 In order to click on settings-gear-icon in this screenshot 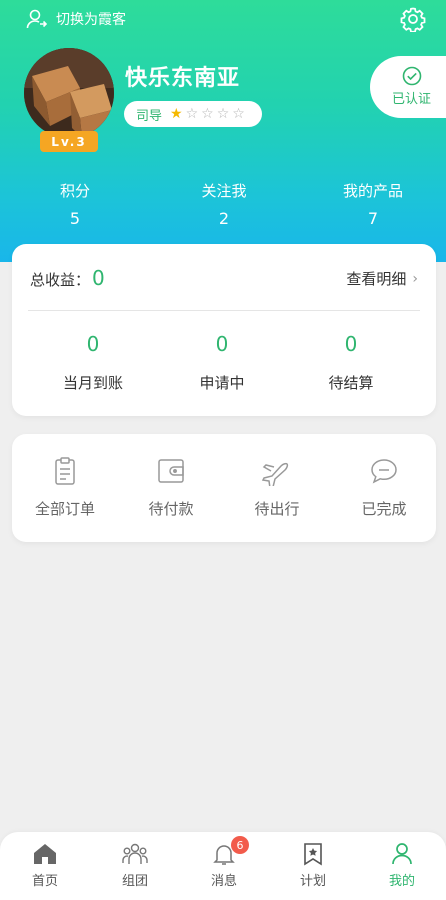, I will do `click(413, 19)`.